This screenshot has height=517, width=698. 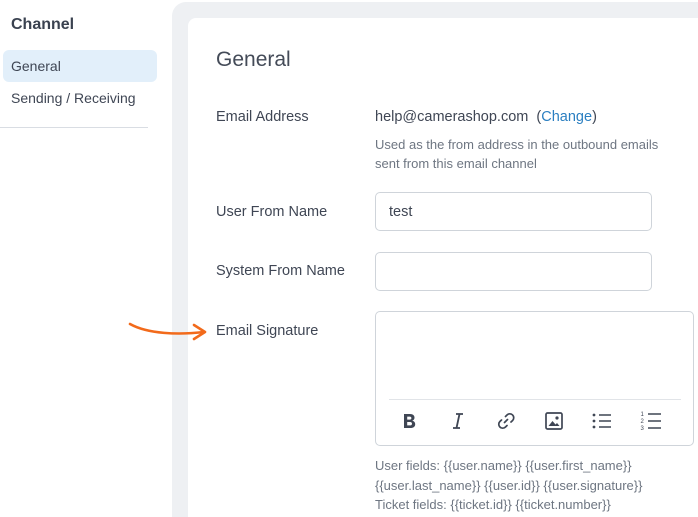 What do you see at coordinates (80, 98) in the screenshot?
I see `sidebar-item-sending-receiving: Sending / Receiving` at bounding box center [80, 98].